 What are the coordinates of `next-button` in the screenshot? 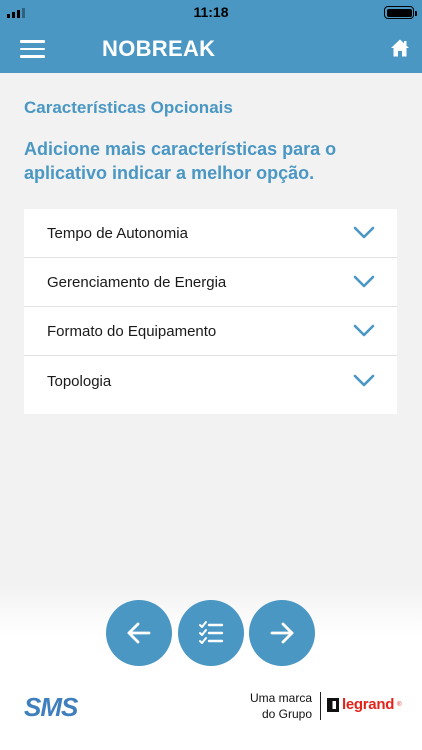 It's located at (282, 633).